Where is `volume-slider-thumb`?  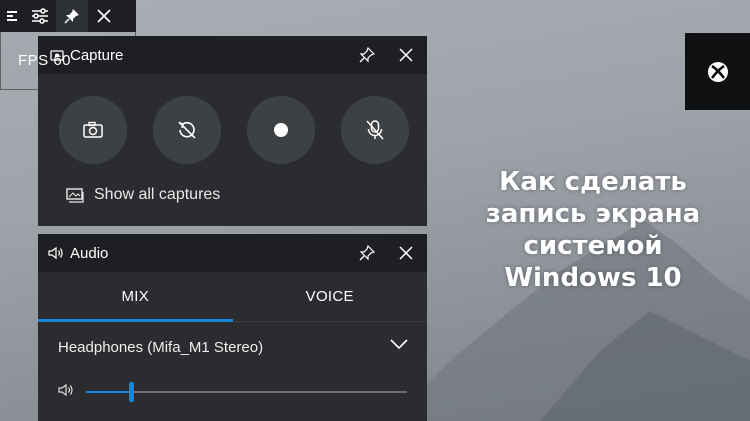
volume-slider-thumb is located at coordinates (131, 392).